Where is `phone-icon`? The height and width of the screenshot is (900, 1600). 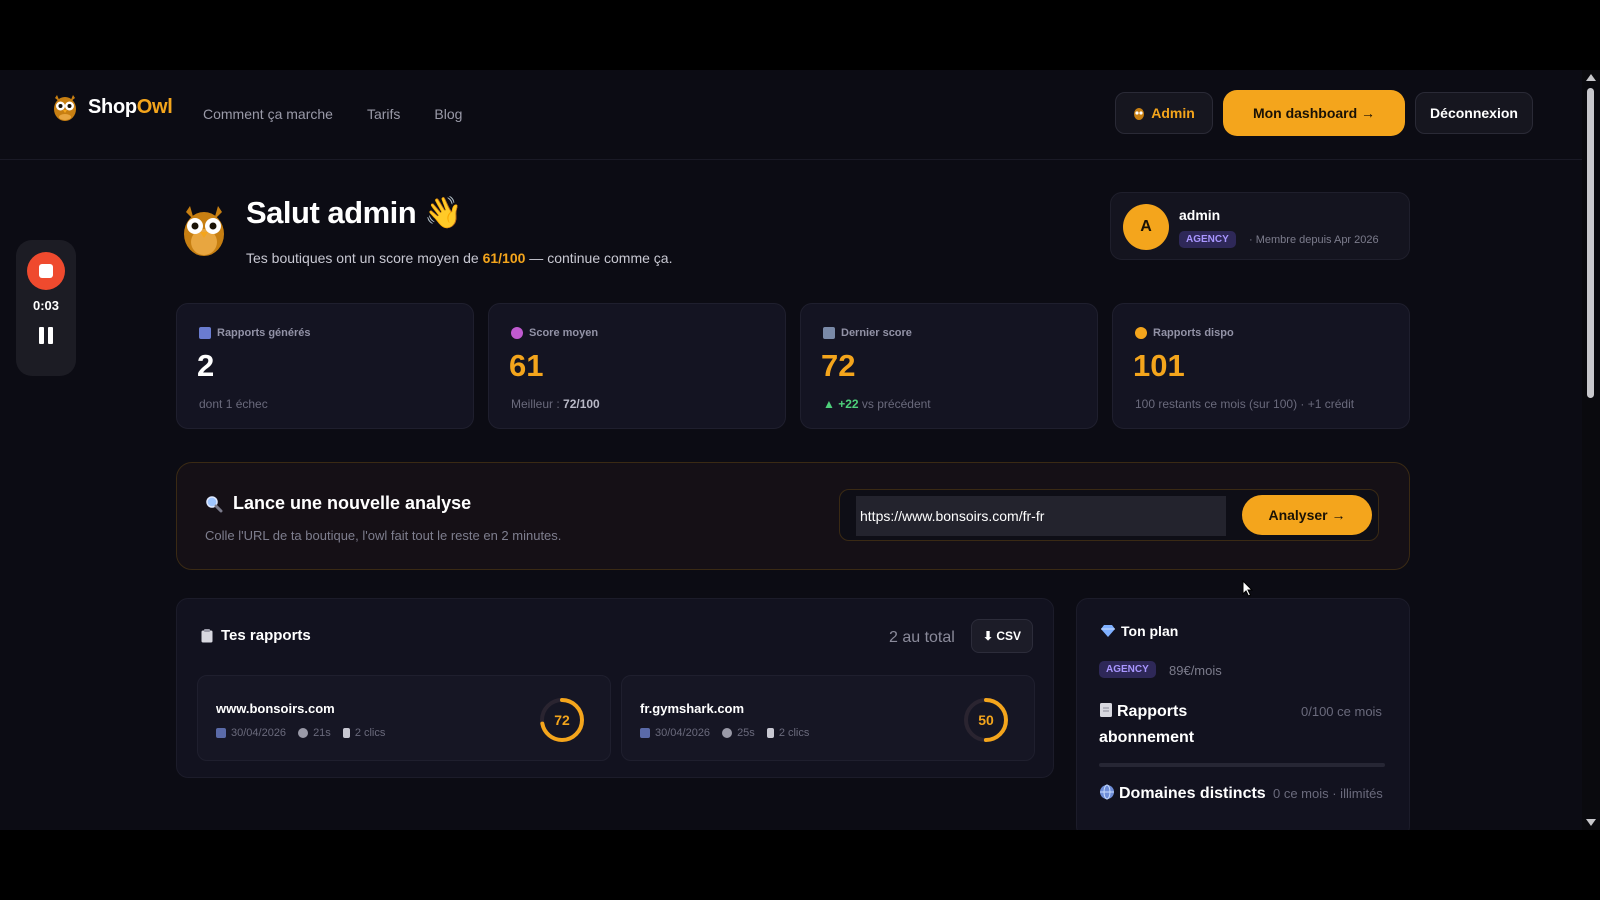 phone-icon is located at coordinates (346, 733).